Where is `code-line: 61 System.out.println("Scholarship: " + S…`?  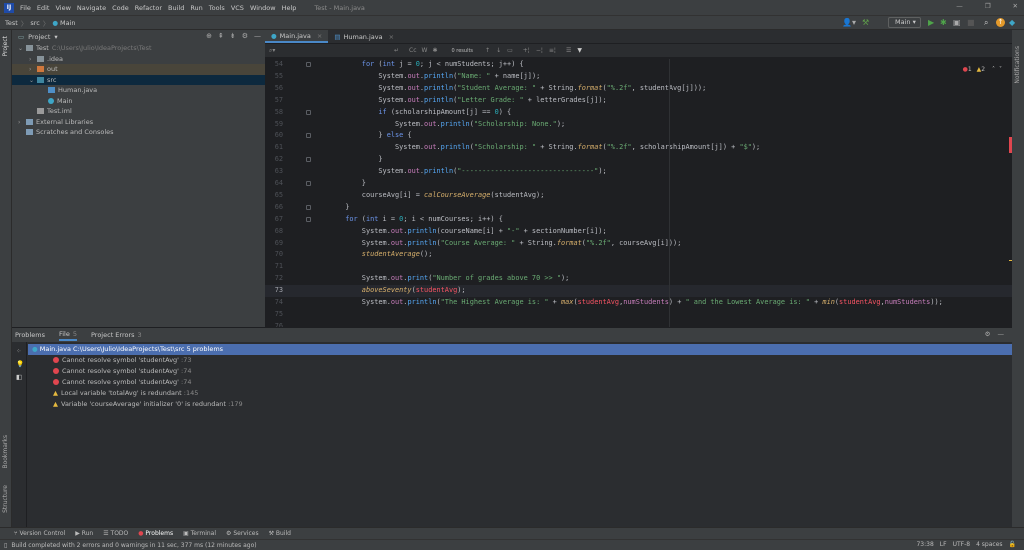 code-line: 61 System.out.println("Scholarship: " + S… is located at coordinates (638, 148).